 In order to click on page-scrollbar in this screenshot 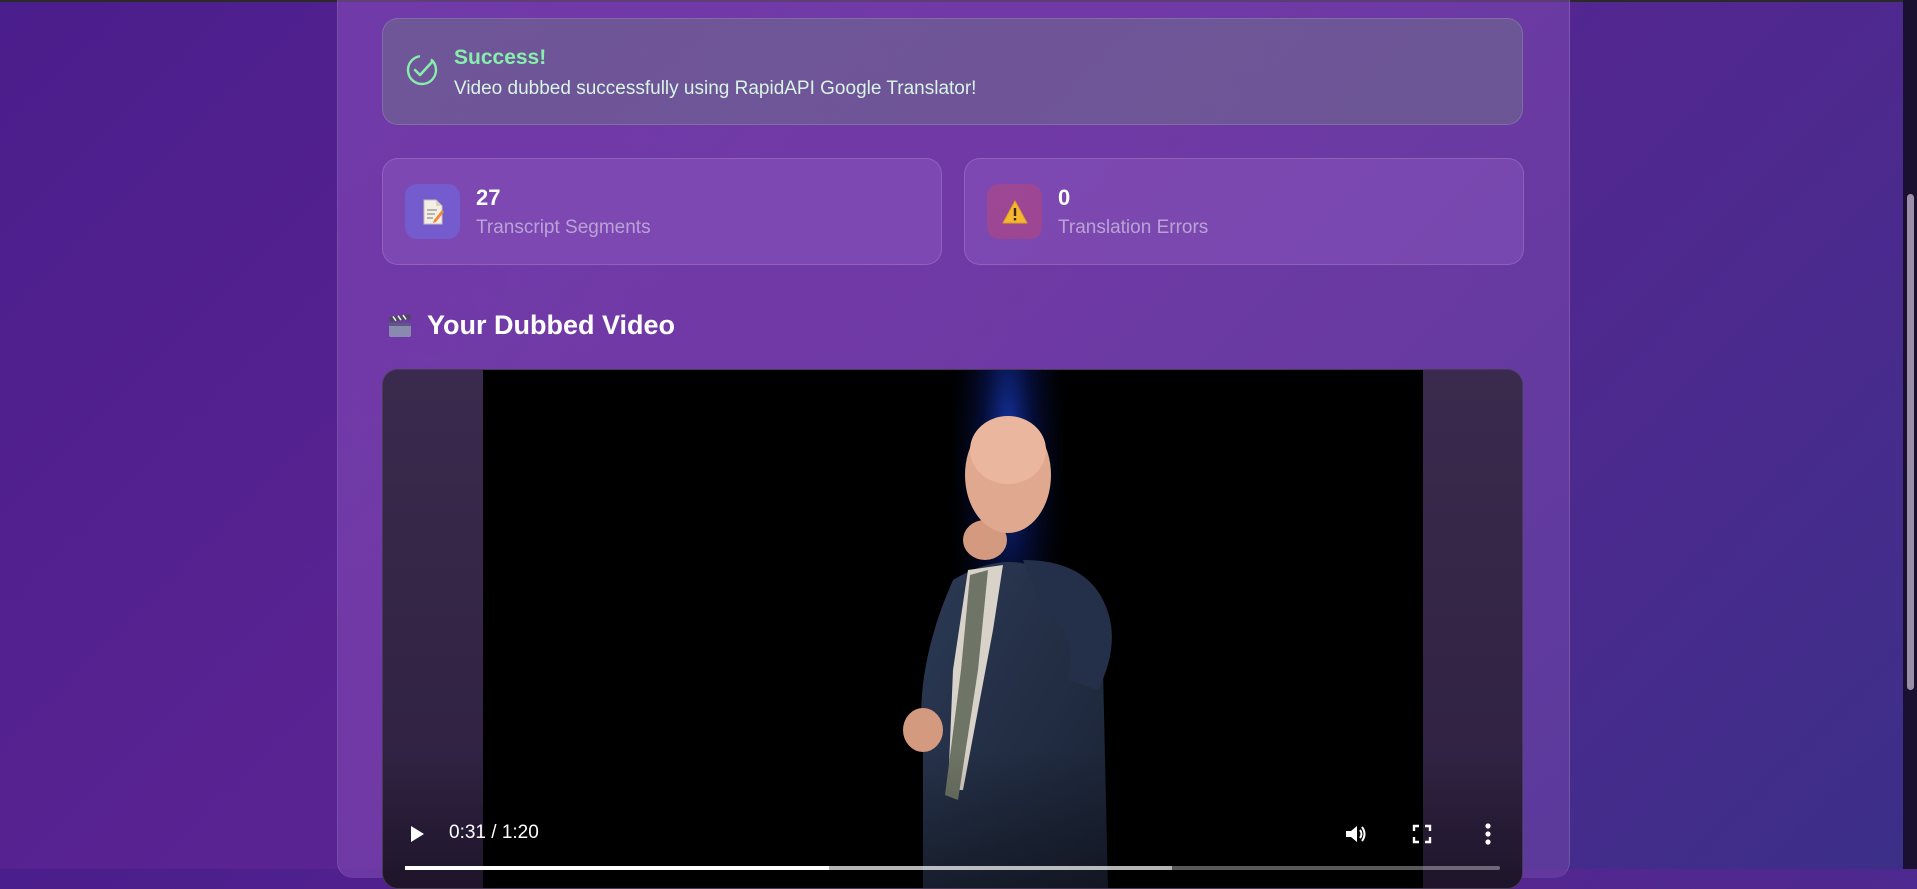, I will do `click(1910, 434)`.